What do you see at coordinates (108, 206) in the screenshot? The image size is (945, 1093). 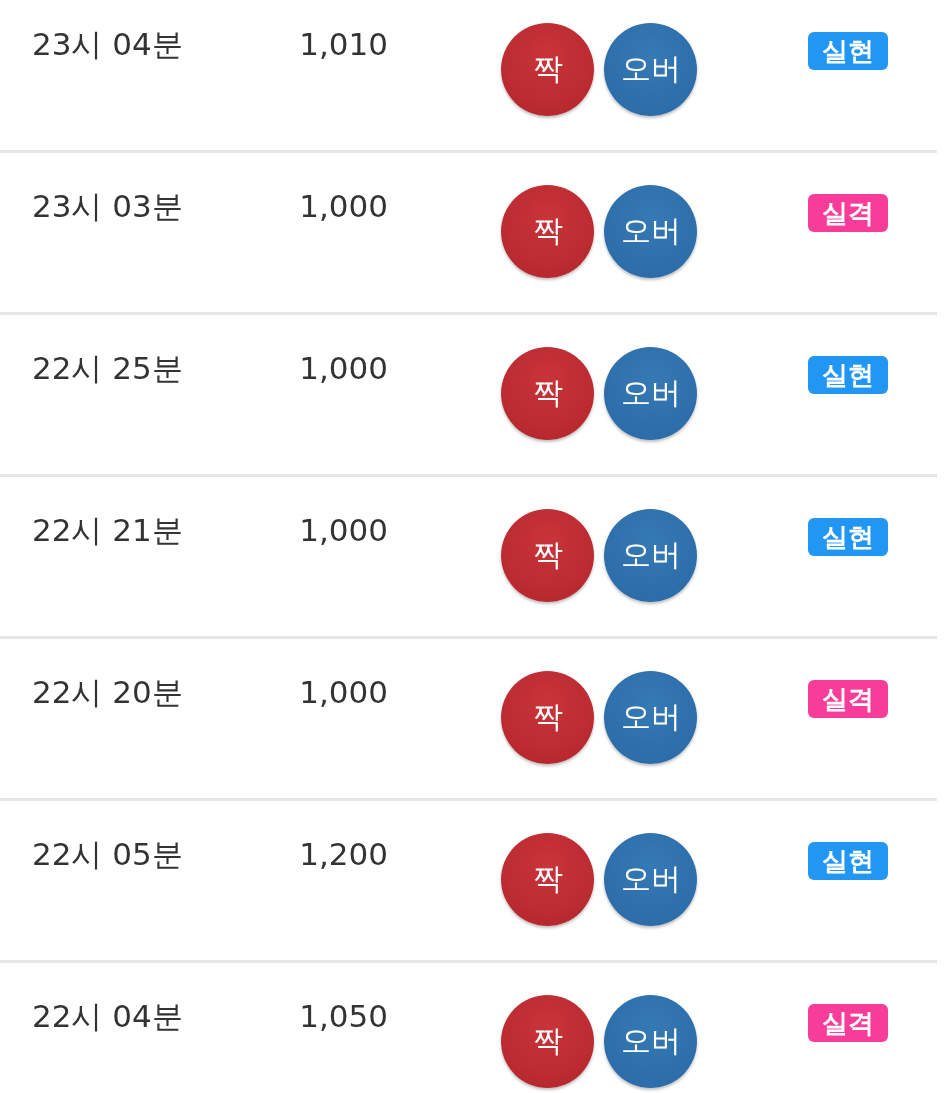 I see `time-text: 23시 03분` at bounding box center [108, 206].